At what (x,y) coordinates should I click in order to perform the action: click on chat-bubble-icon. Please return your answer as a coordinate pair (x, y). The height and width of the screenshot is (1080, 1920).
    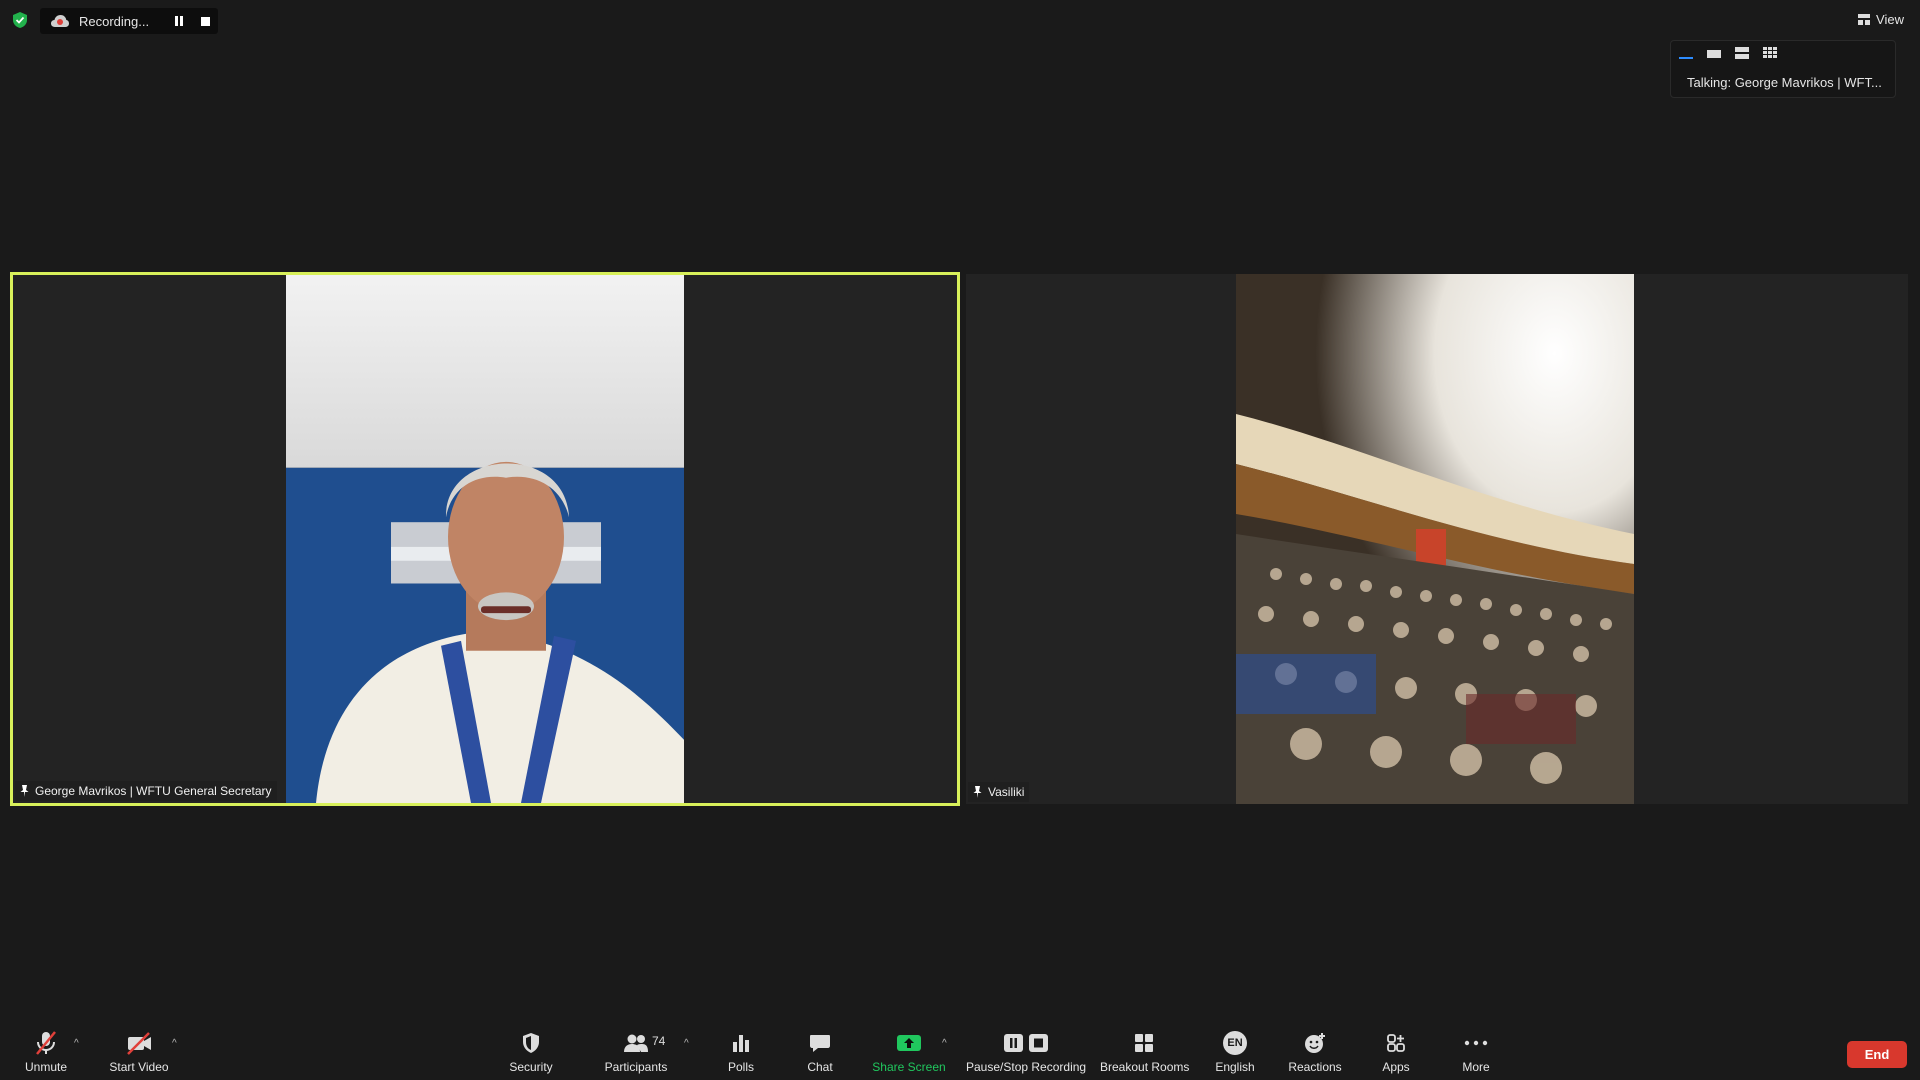
    Looking at the image, I should click on (820, 1043).